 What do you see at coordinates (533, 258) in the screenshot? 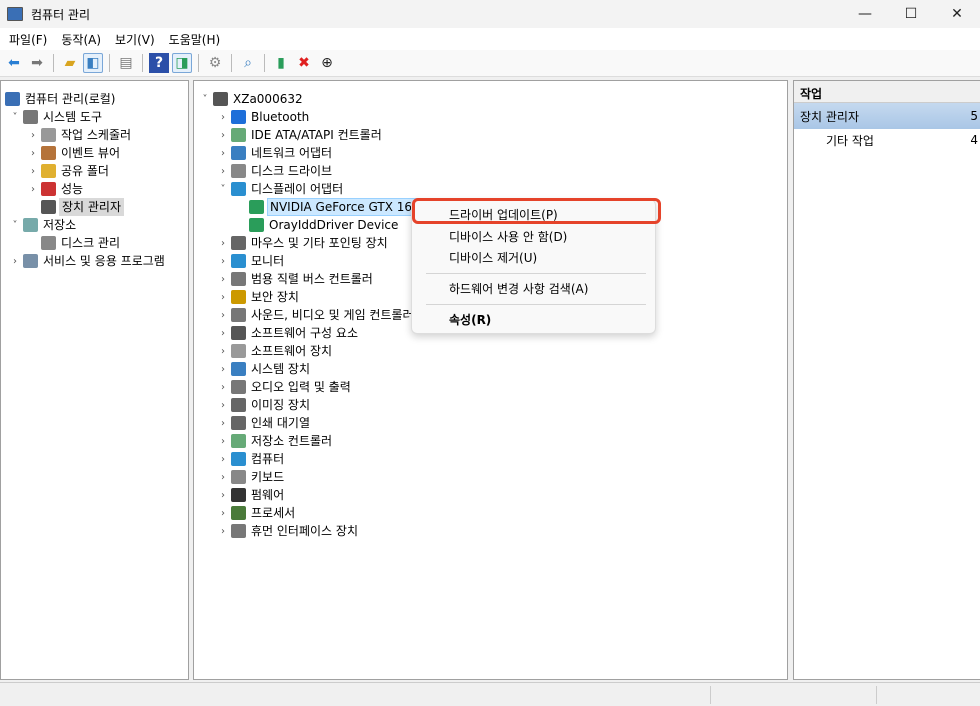
I see `menu-item-uninstall-device: 디바이스 제거(U)` at bounding box center [533, 258].